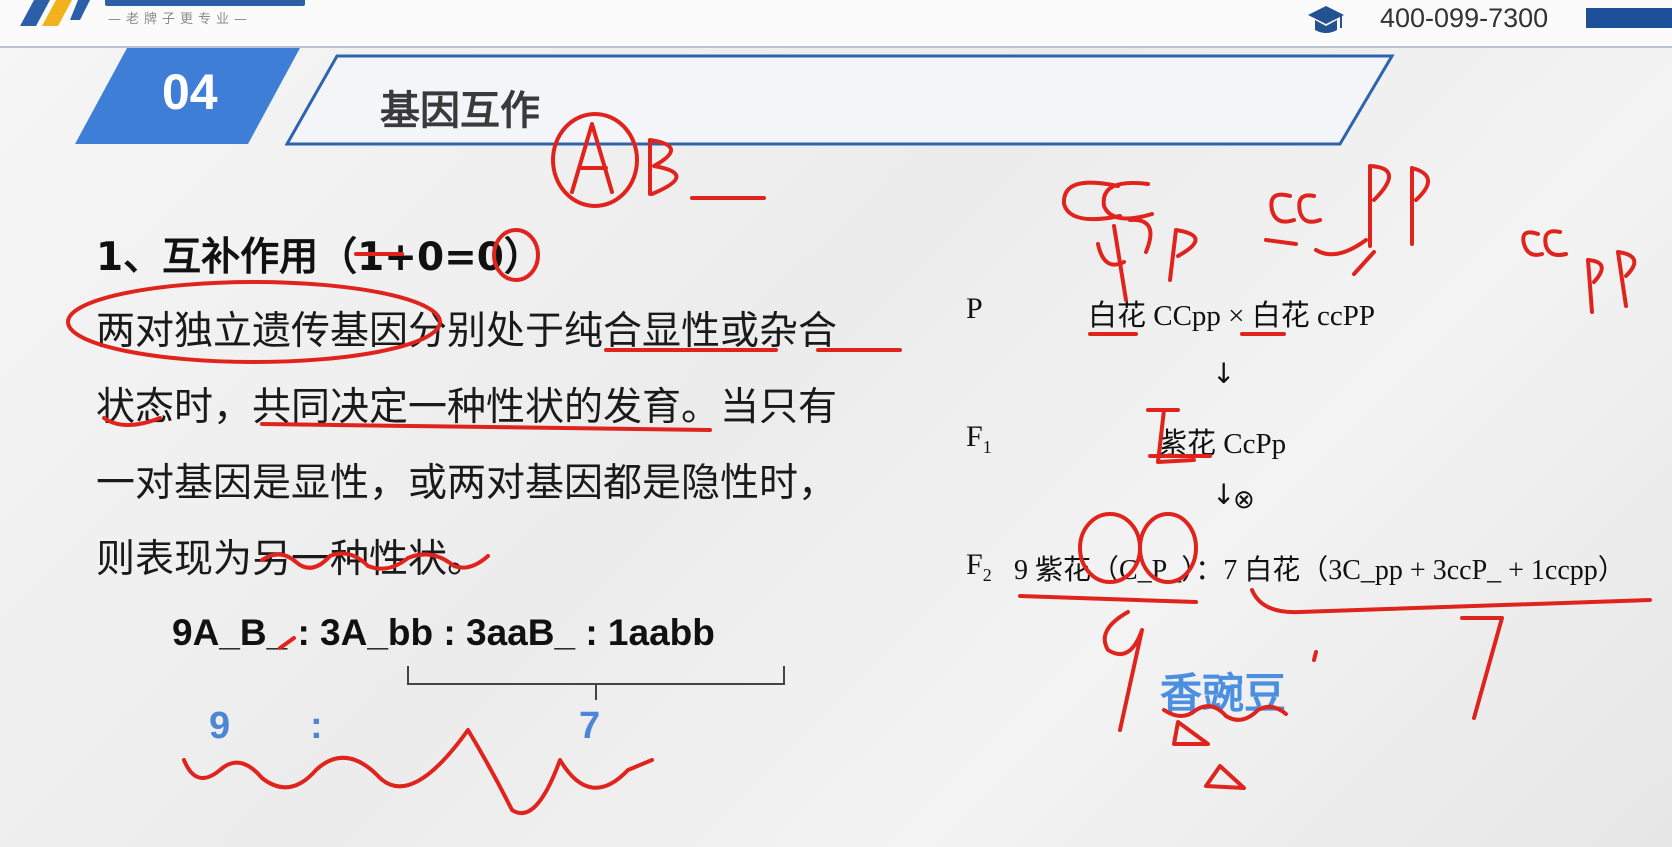  What do you see at coordinates (460, 111) in the screenshot?
I see `slide-title: 基因互作` at bounding box center [460, 111].